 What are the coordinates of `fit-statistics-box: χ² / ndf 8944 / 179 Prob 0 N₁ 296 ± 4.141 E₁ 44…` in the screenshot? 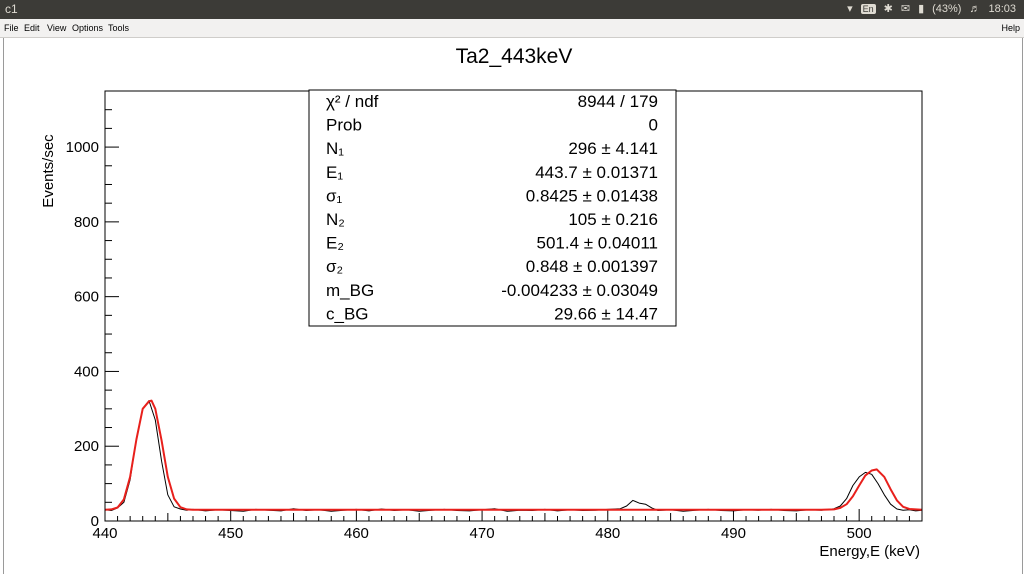 It's located at (492, 208).